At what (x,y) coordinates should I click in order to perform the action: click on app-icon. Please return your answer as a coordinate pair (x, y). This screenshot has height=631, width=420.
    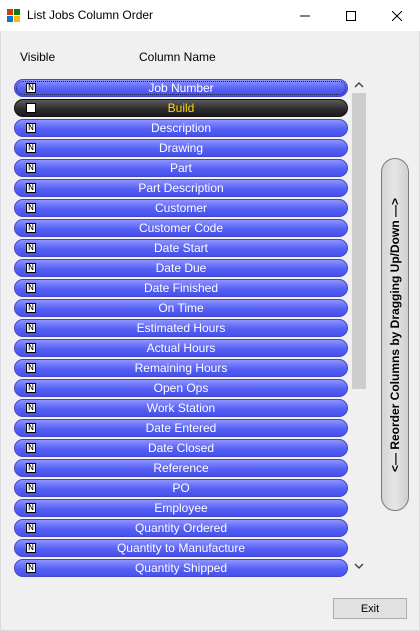
    Looking at the image, I should click on (13, 15).